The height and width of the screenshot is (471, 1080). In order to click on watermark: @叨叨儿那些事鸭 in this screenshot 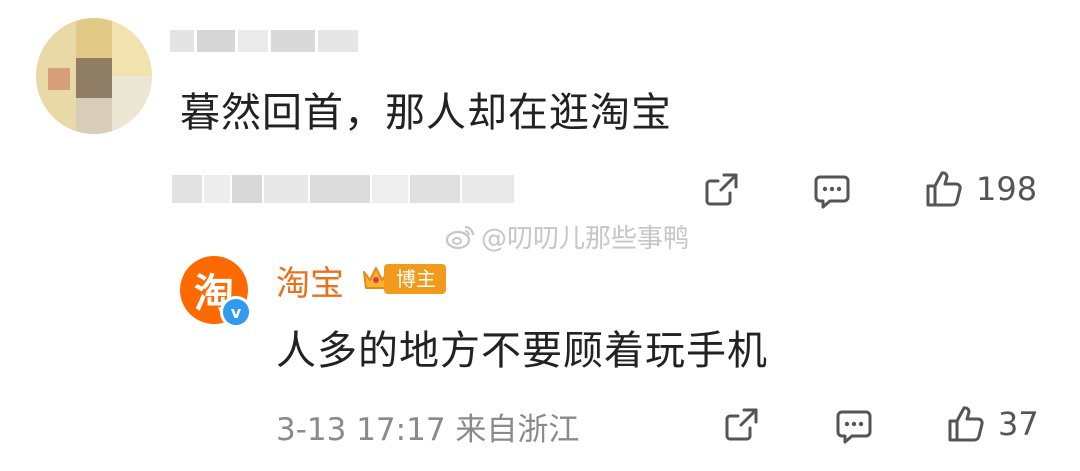, I will do `click(567, 236)`.